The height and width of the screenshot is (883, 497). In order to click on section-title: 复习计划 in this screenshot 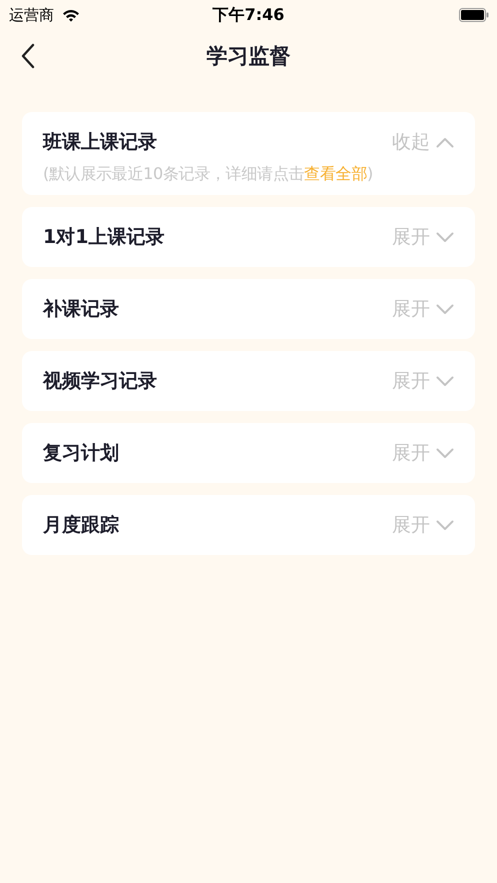, I will do `click(81, 453)`.